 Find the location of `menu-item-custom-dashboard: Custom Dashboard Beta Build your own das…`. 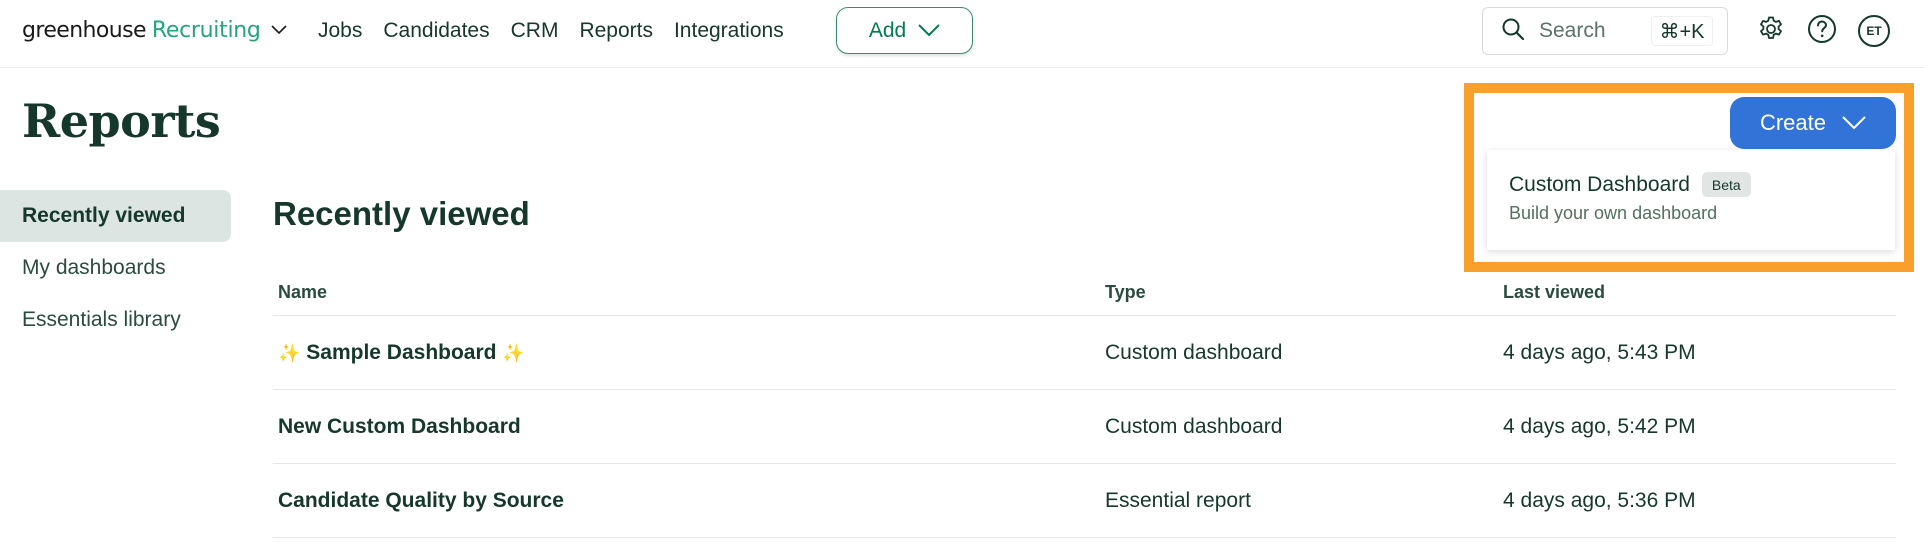

menu-item-custom-dashboard: Custom Dashboard Beta Build your own das… is located at coordinates (1691, 200).